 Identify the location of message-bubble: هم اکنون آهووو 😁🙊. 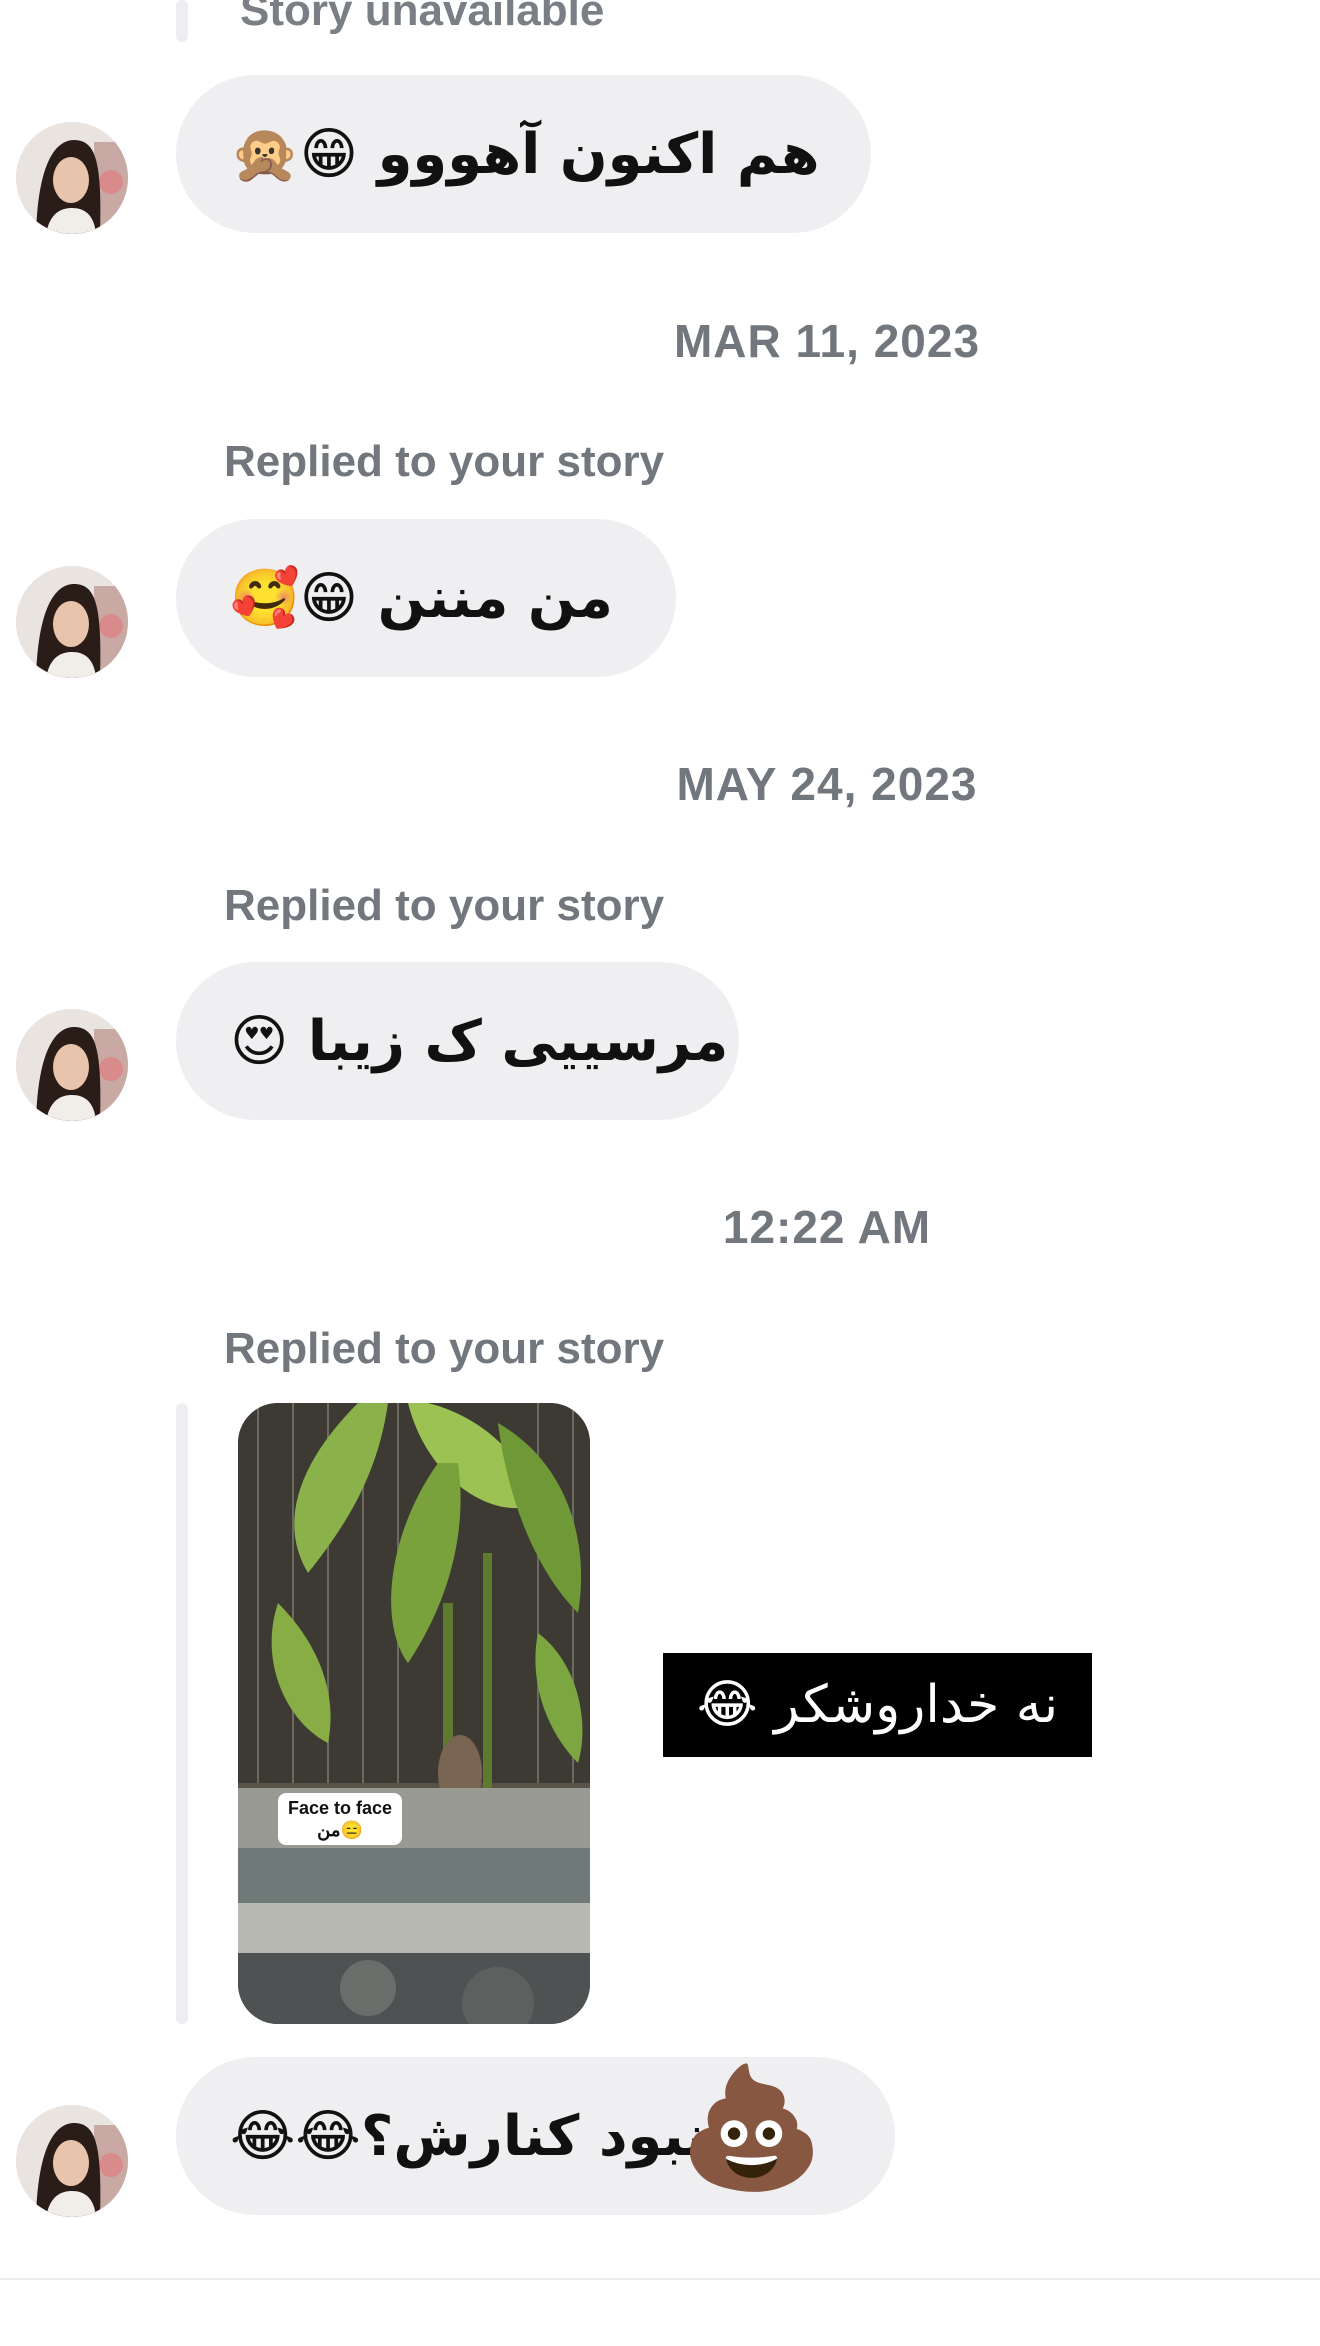
(523, 154).